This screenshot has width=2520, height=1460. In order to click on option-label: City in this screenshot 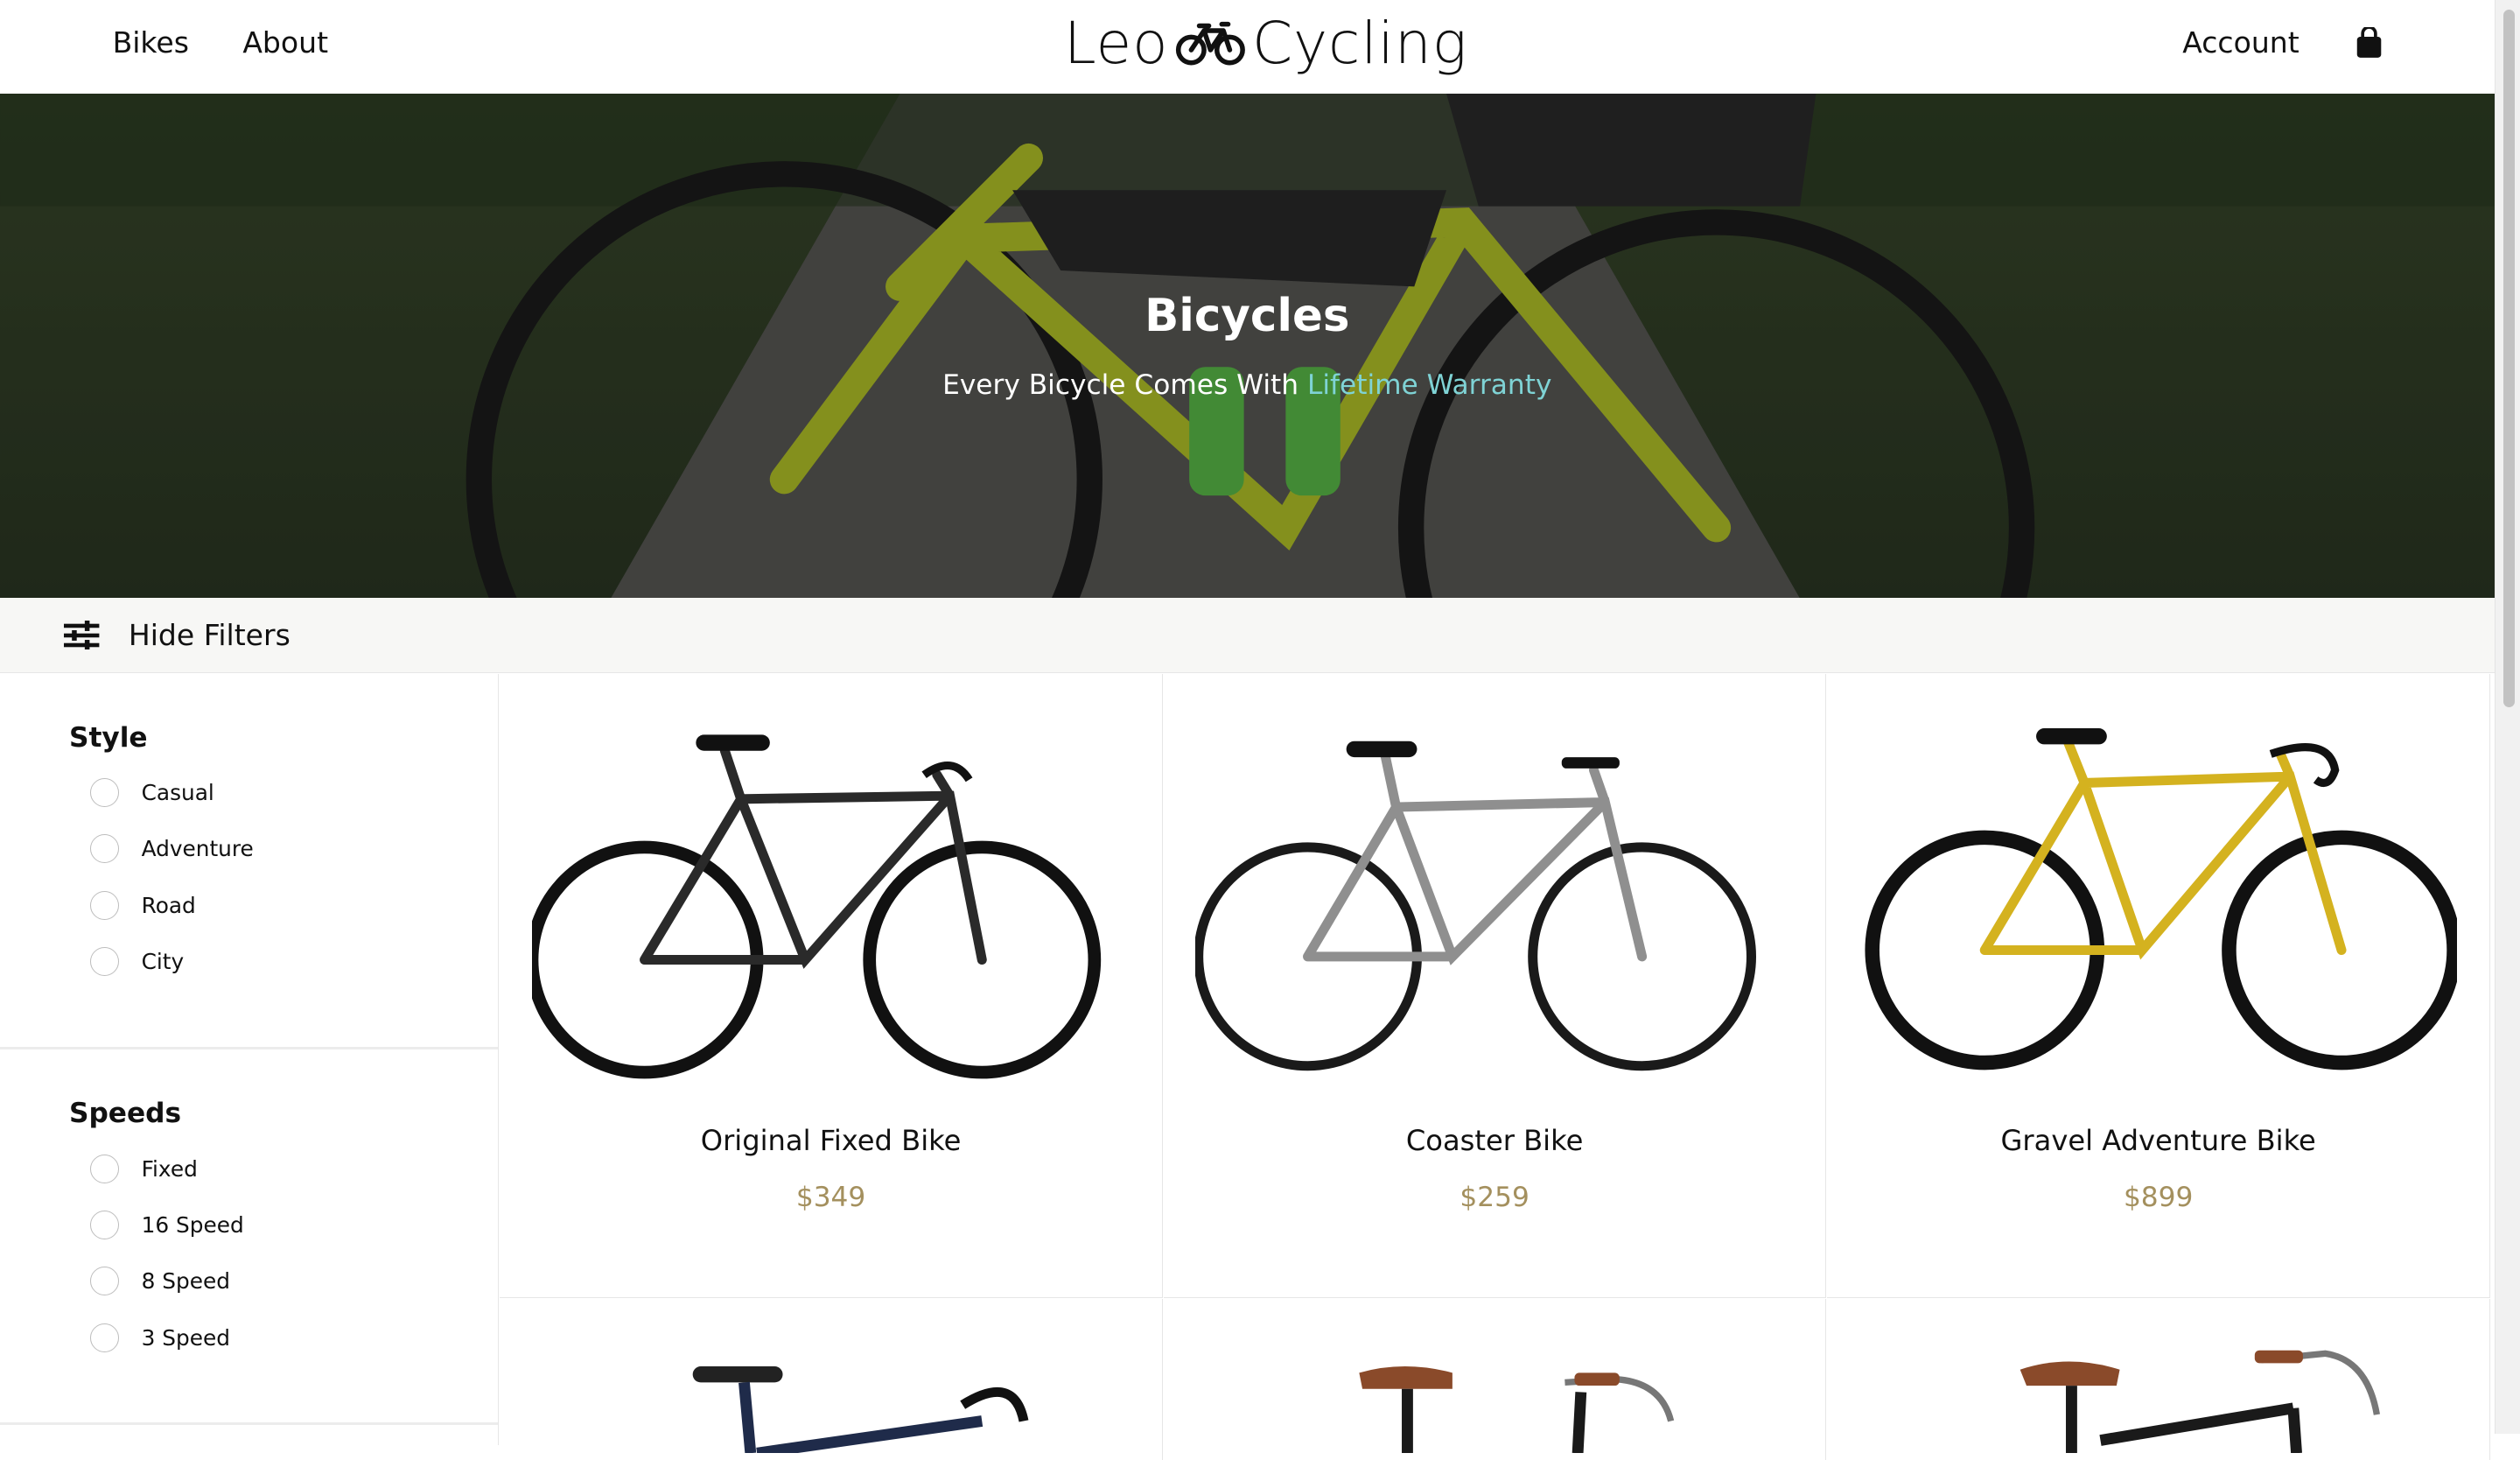, I will do `click(163, 961)`.